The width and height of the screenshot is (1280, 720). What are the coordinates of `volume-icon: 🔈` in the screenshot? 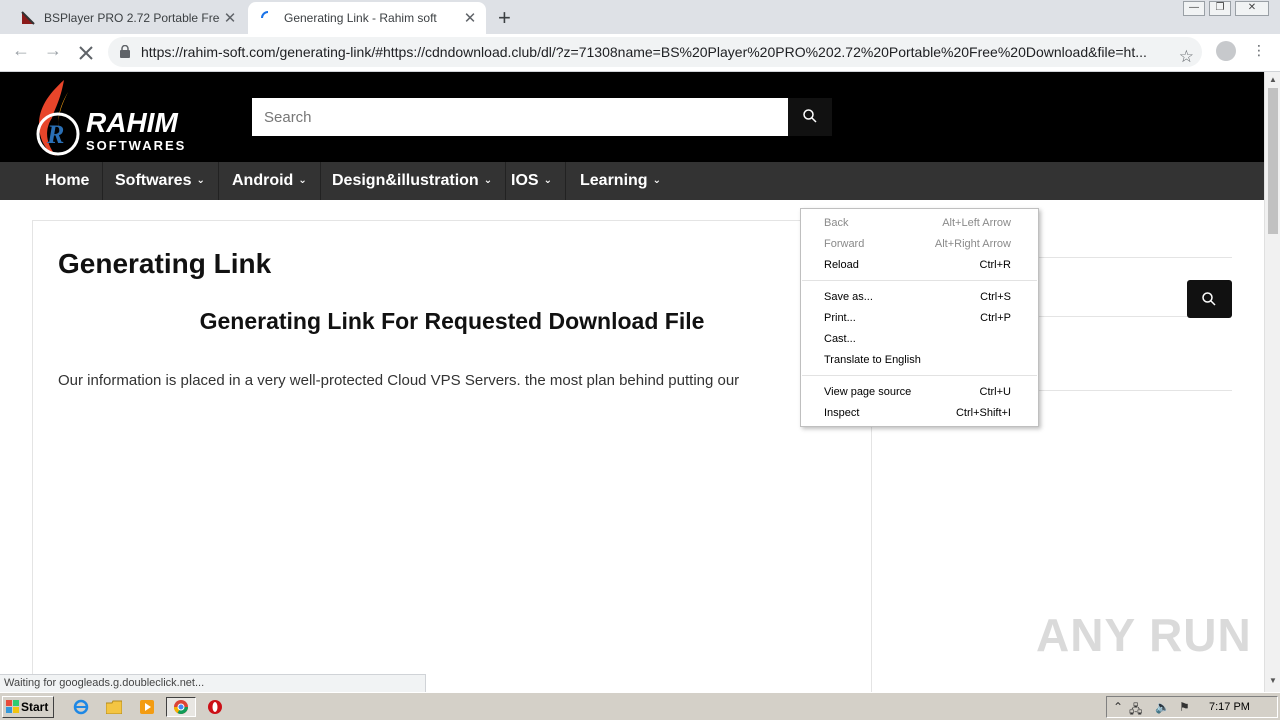 It's located at (1162, 707).